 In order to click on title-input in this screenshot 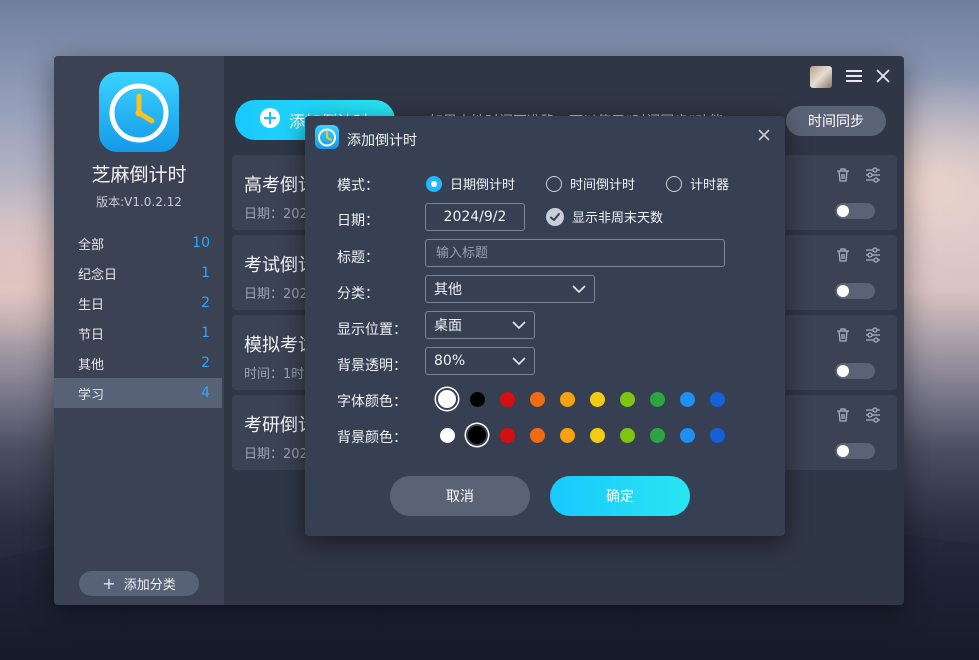, I will do `click(575, 253)`.